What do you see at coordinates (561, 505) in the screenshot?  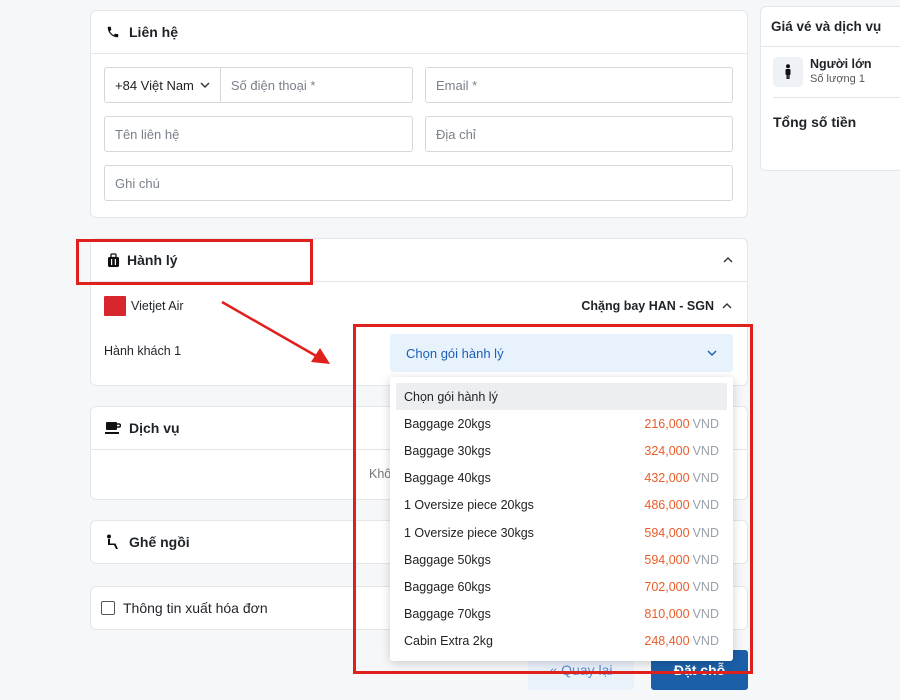 I see `baggage-option: 1 Oversize piece 20kgs 486,000 VND` at bounding box center [561, 505].